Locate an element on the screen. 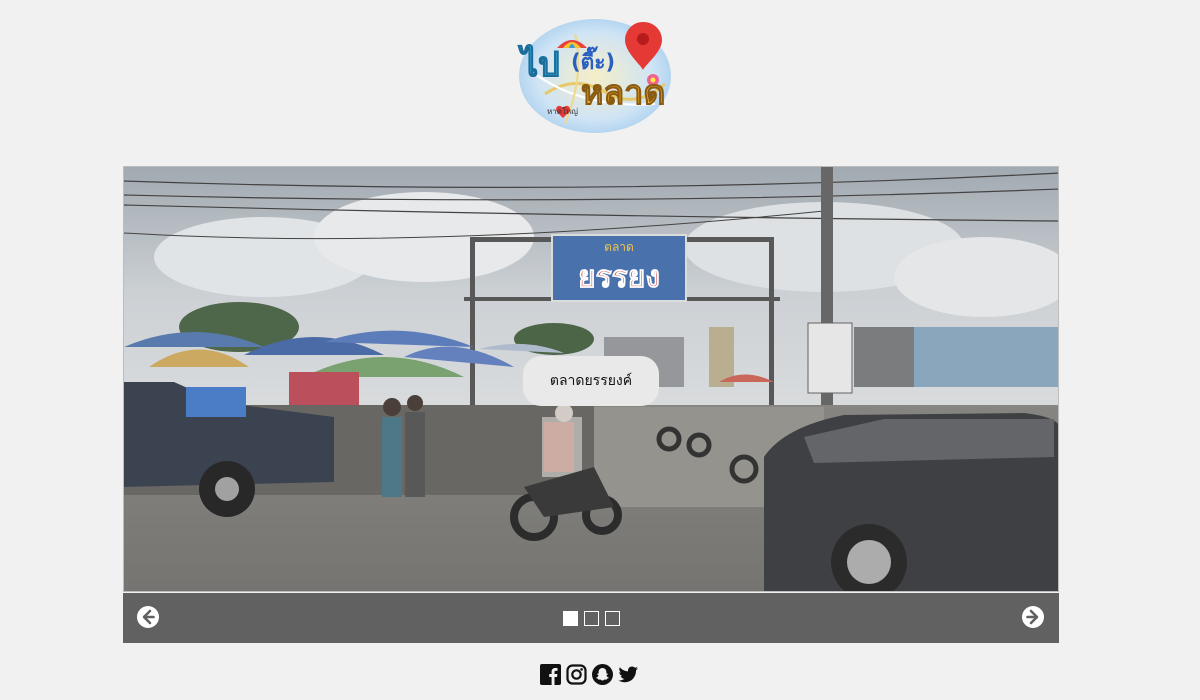 This screenshot has height=700, width=1200. logo-map-label: หาดใหญ่ is located at coordinates (562, 111).